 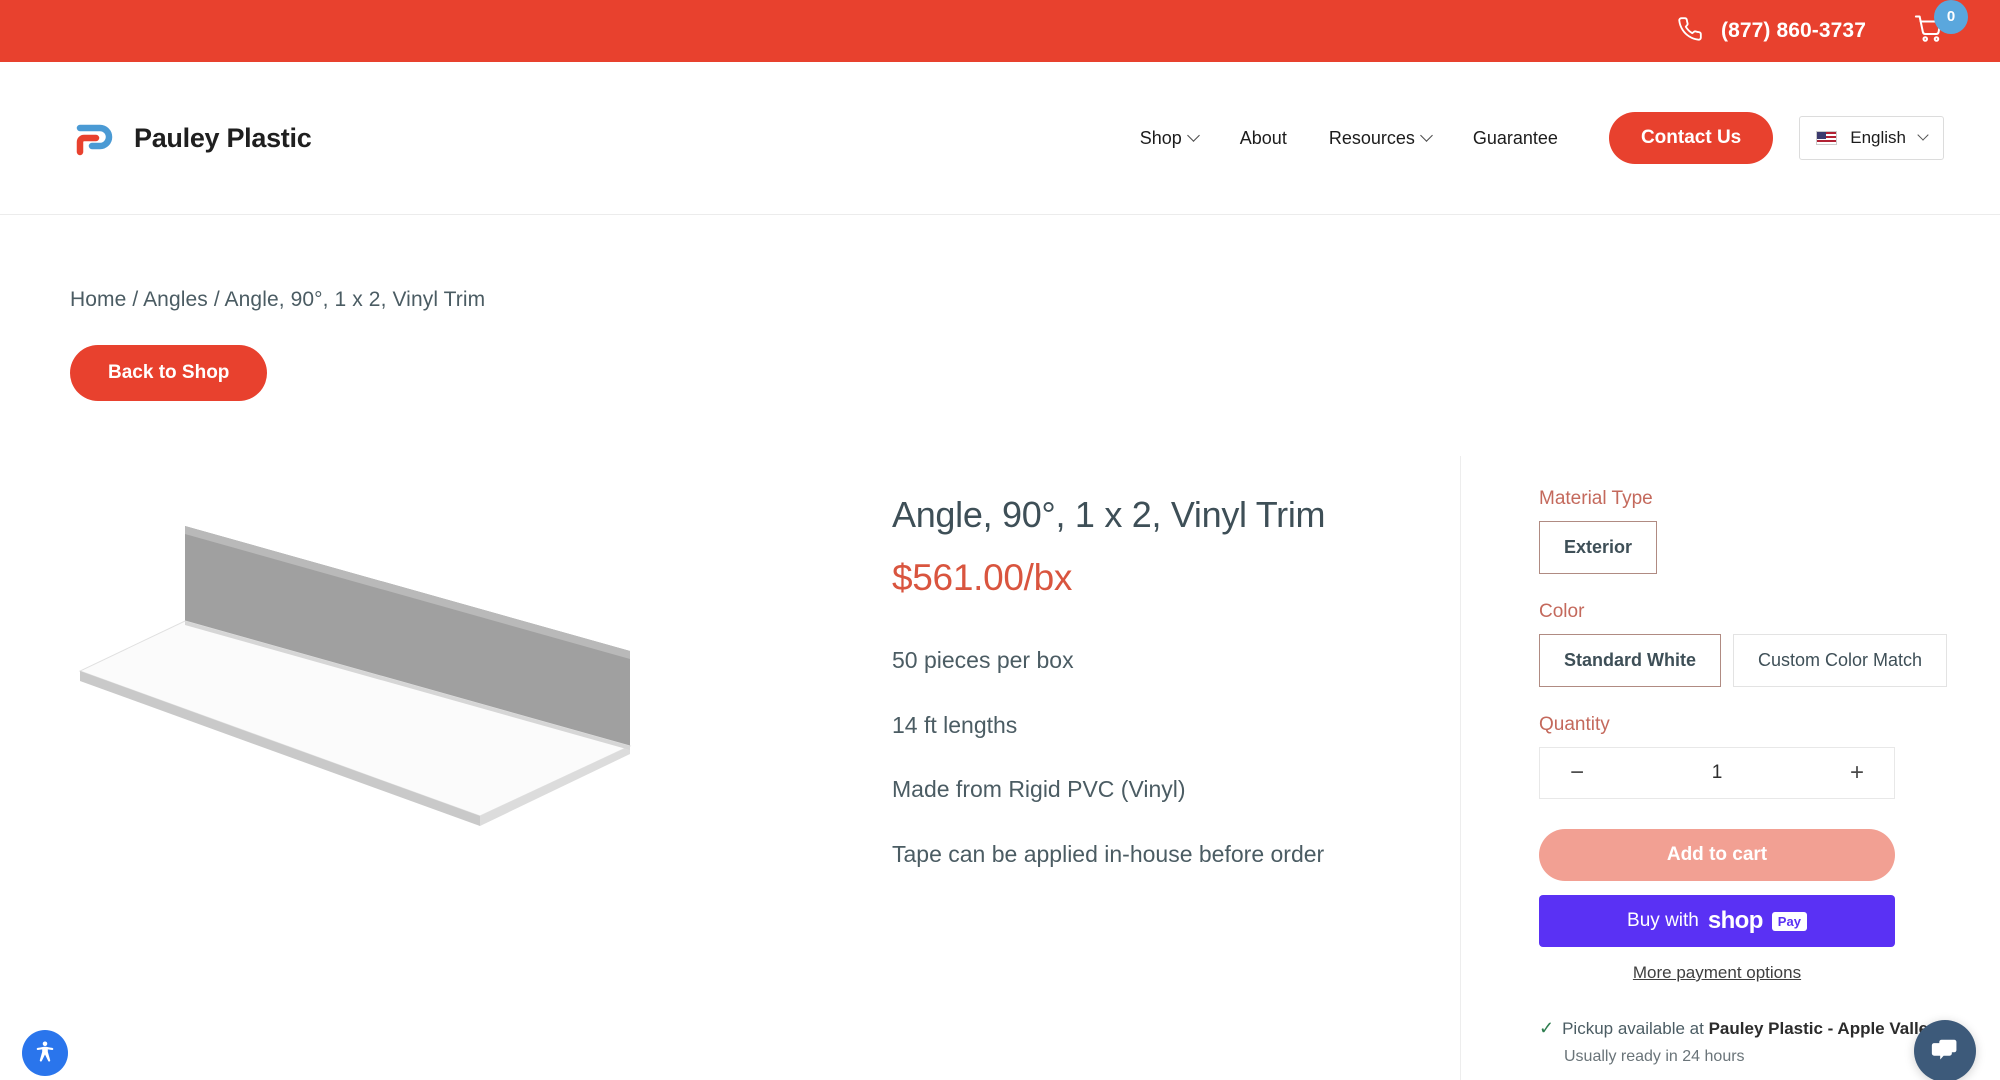 I want to click on product-feature: 14 ft lengths, so click(x=955, y=724).